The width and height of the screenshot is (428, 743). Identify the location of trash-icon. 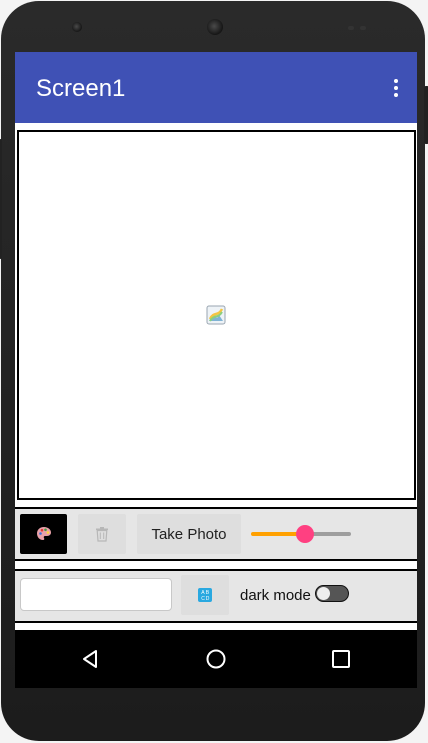
(102, 534).